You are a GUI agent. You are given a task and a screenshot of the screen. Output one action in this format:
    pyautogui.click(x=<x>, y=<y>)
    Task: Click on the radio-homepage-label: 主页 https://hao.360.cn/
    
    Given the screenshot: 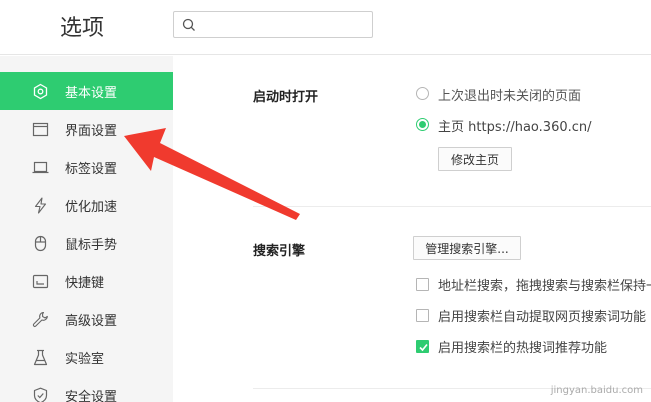 What is the action you would take?
    pyautogui.click(x=515, y=127)
    